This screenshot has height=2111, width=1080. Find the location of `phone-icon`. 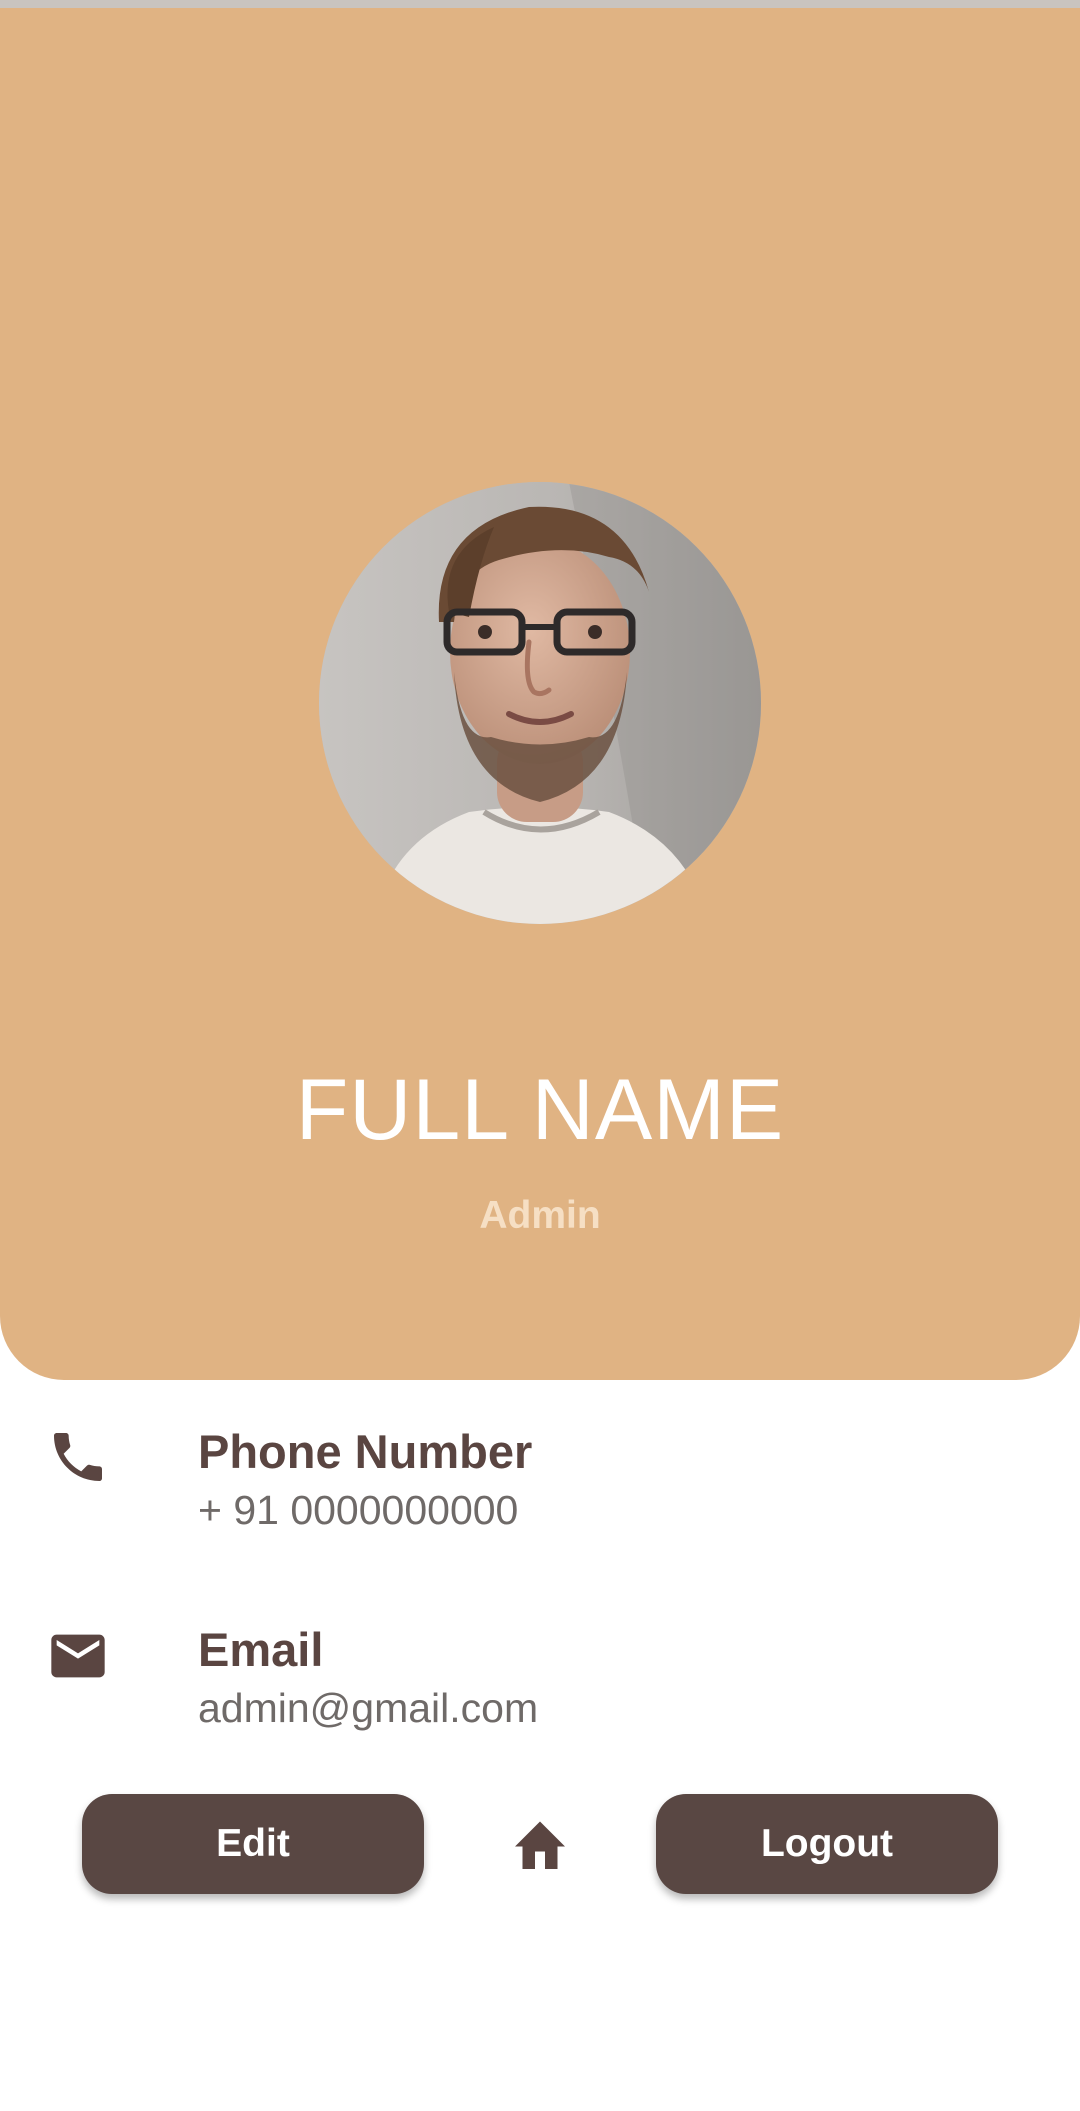

phone-icon is located at coordinates (78, 1457).